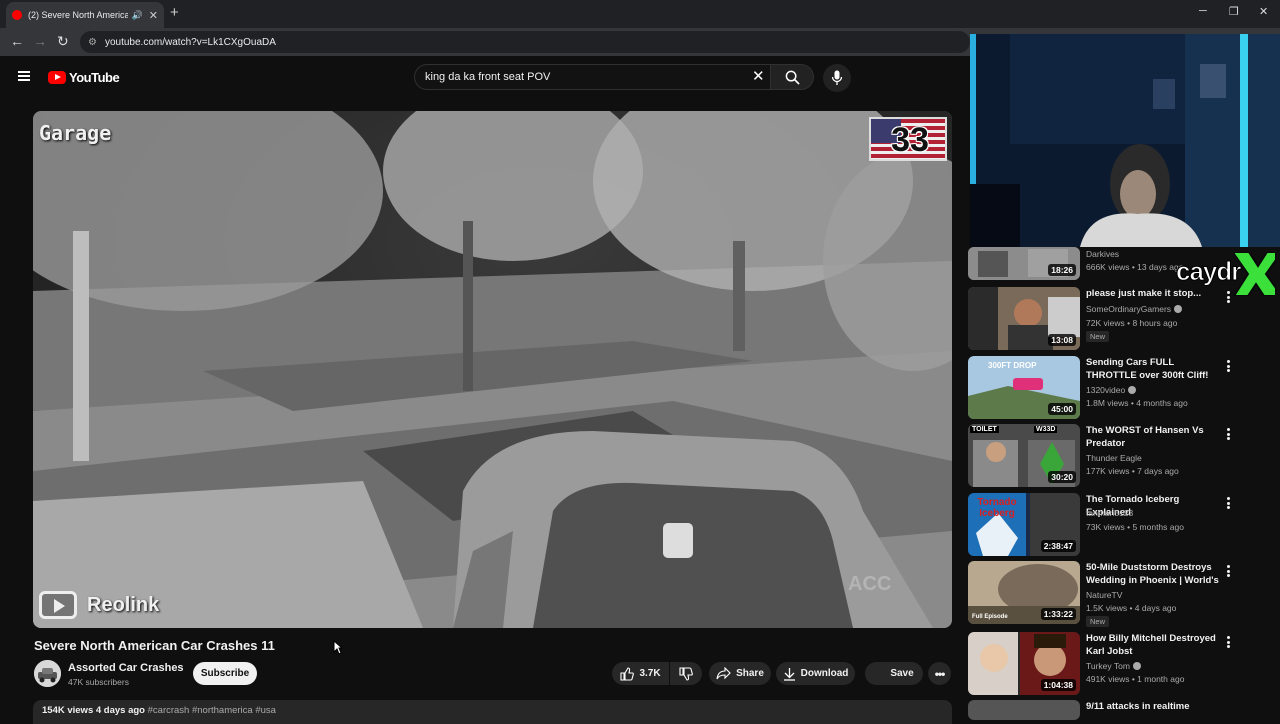  Describe the element at coordinates (1024, 592) in the screenshot. I see `video-thumbnail: Full Episode 1:33:22` at that location.